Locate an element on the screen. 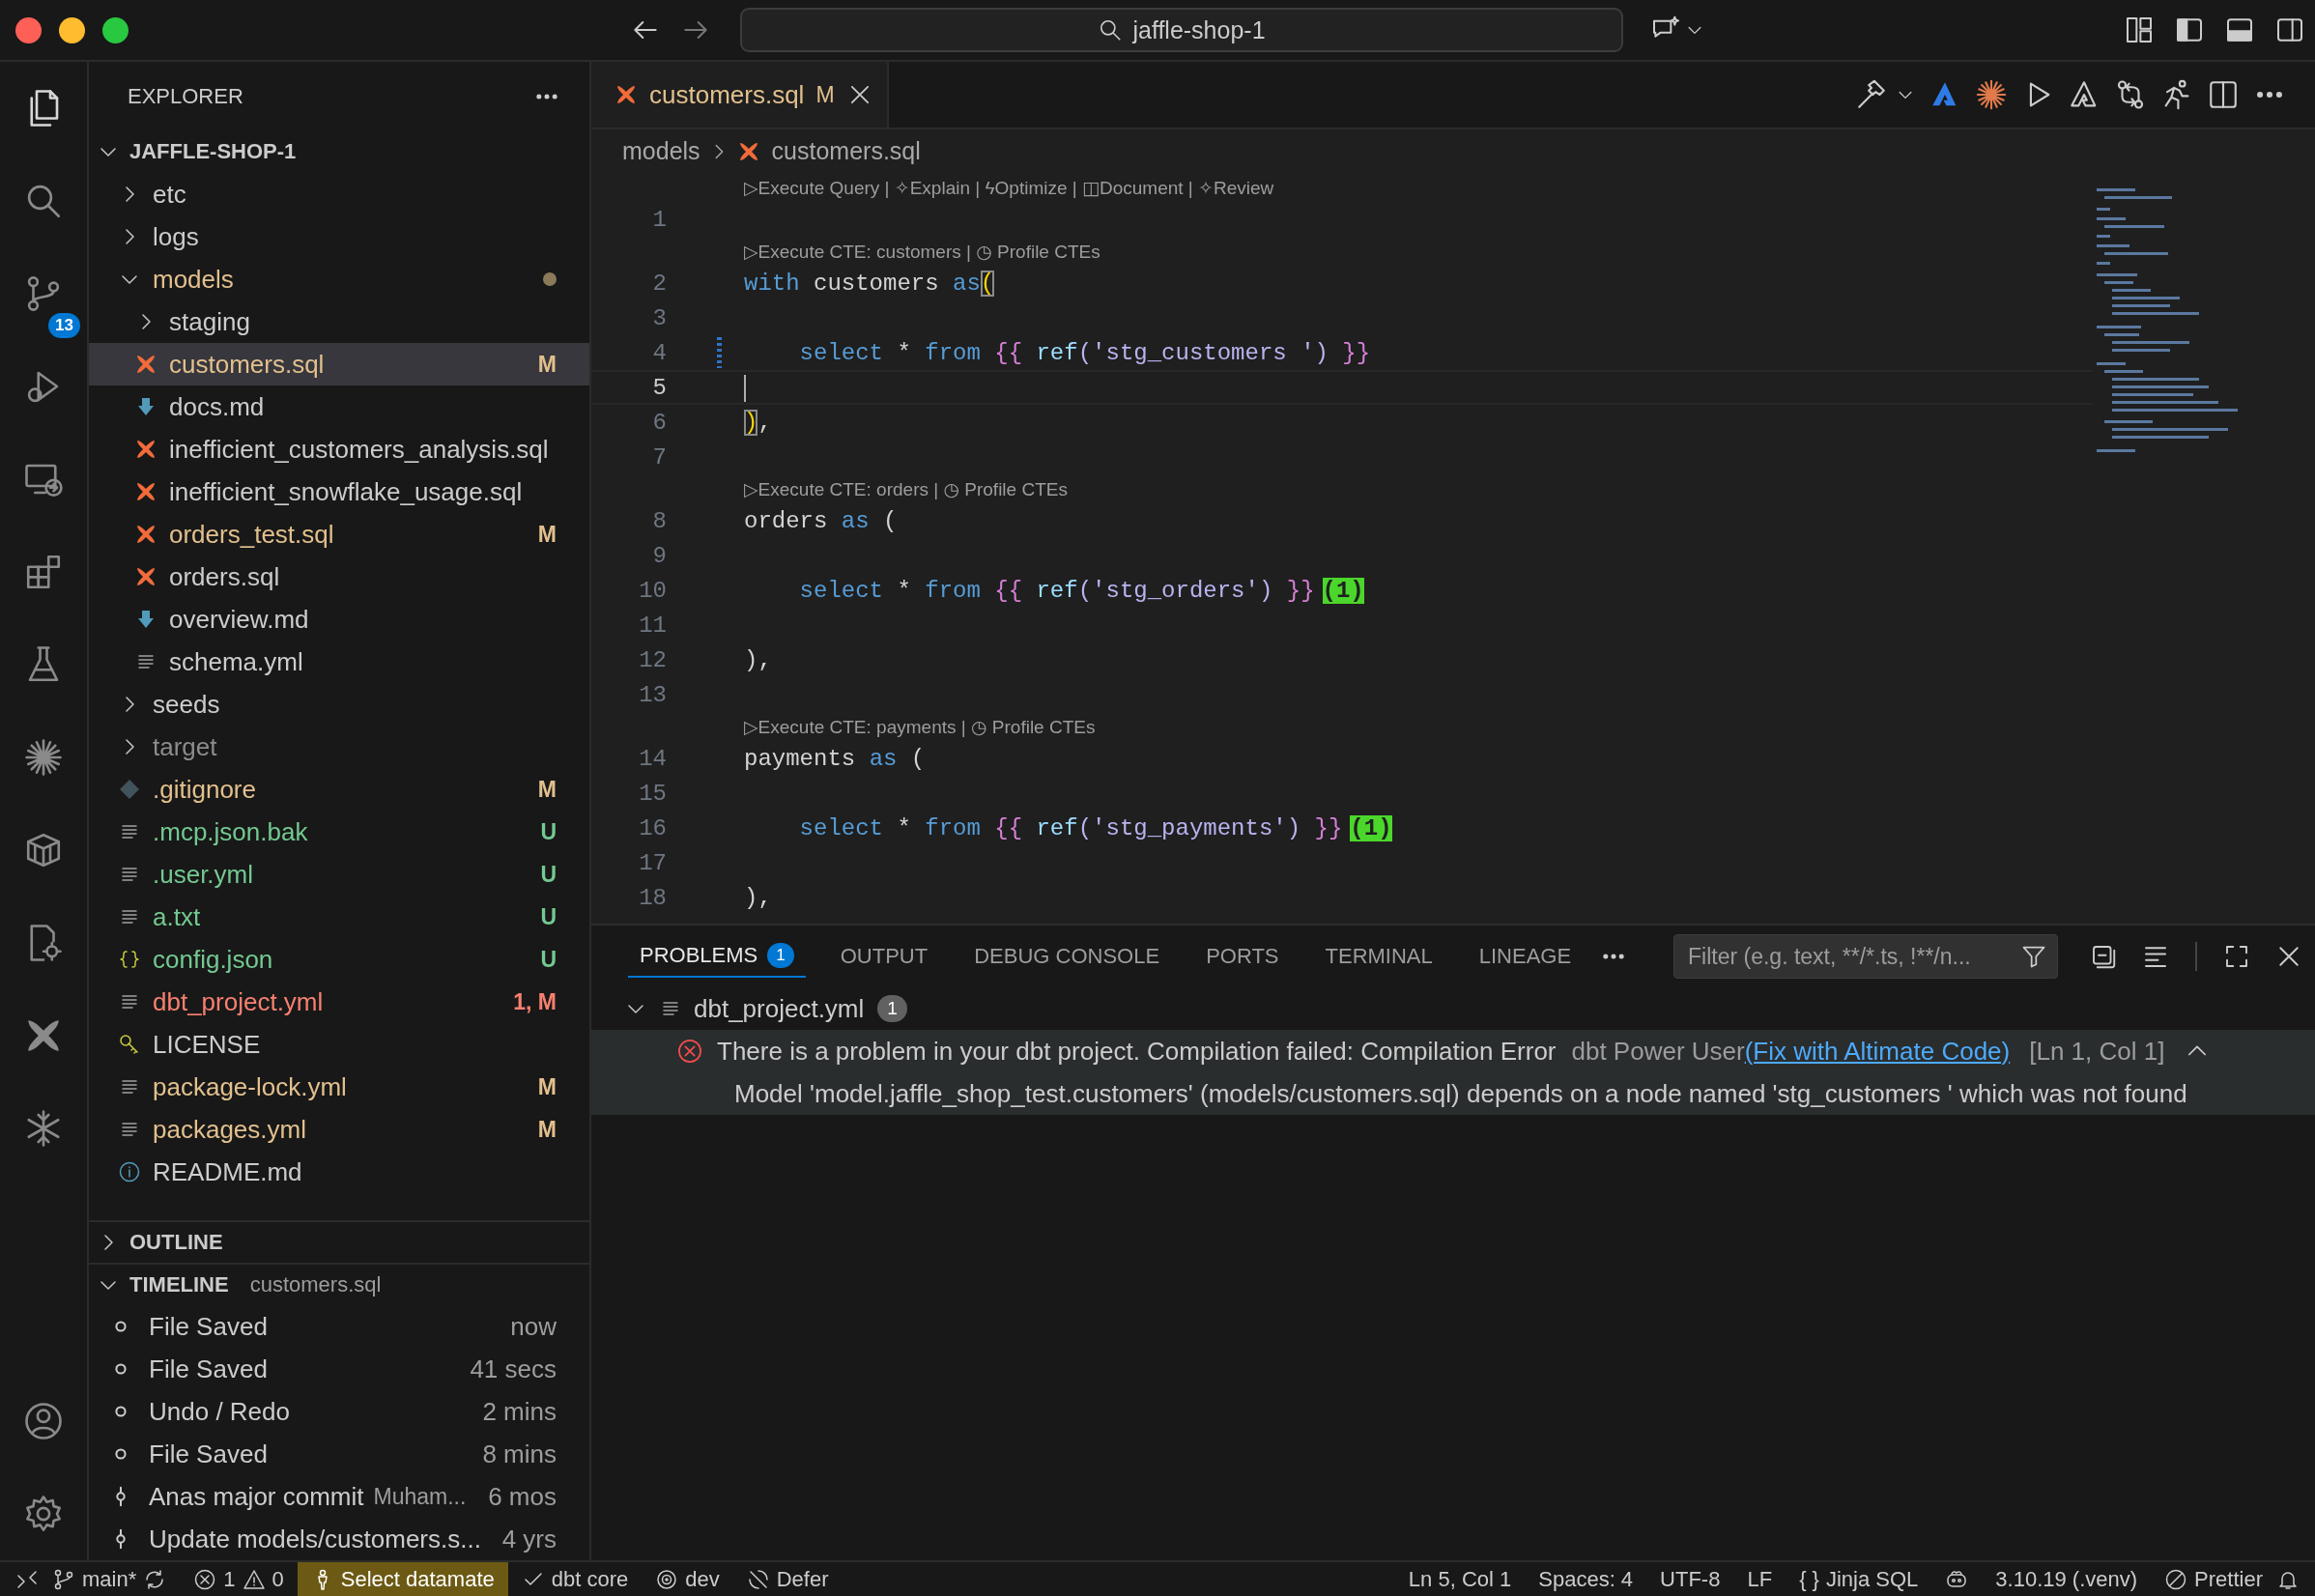 The height and width of the screenshot is (1596, 2315). branch-status: main* is located at coordinates (110, 1579).